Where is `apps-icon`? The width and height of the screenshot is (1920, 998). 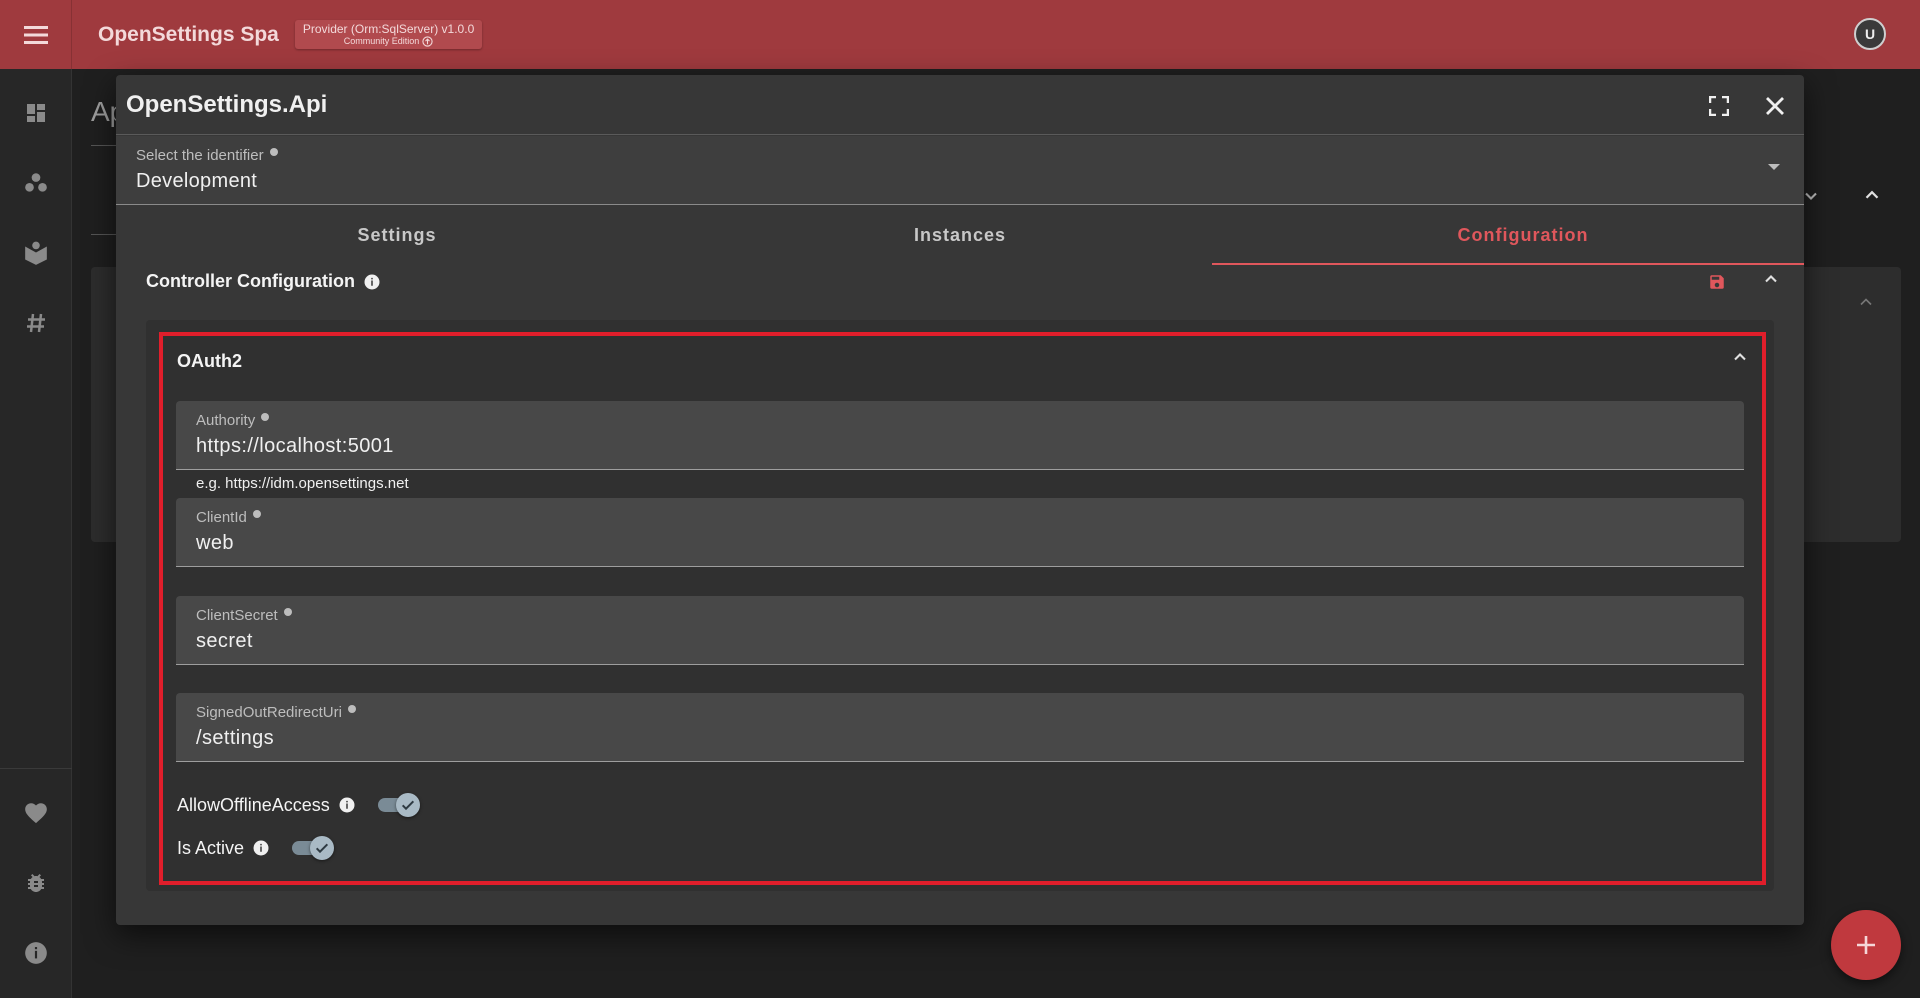 apps-icon is located at coordinates (36, 182).